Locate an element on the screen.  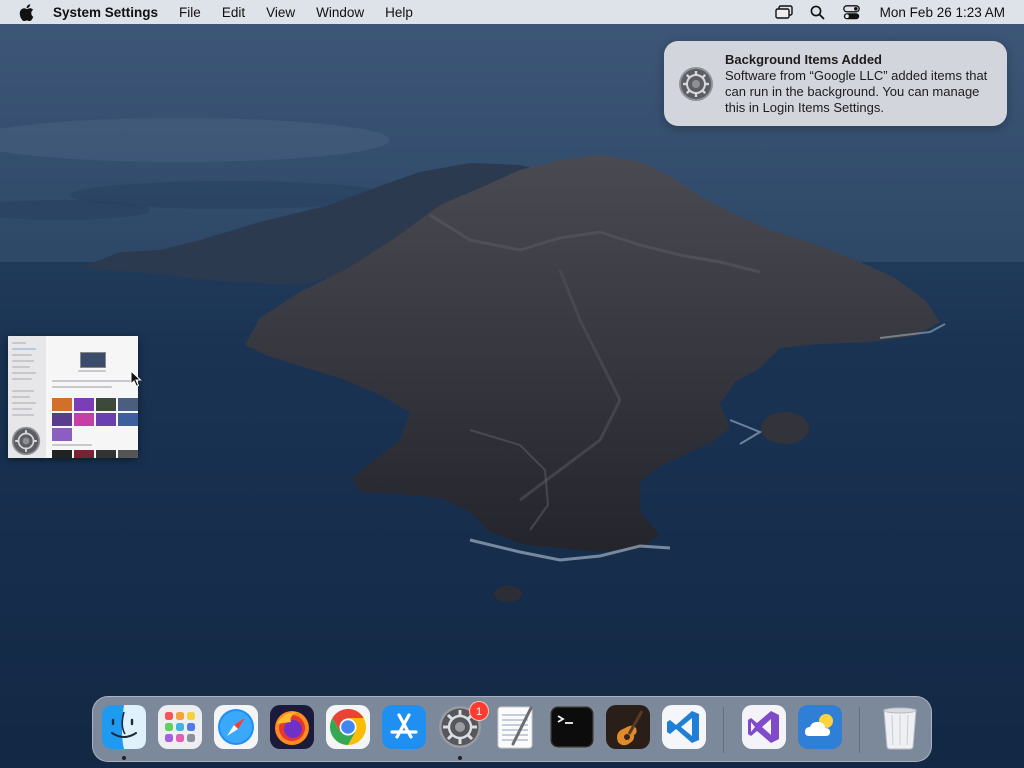
dock-app-store is located at coordinates (404, 727).